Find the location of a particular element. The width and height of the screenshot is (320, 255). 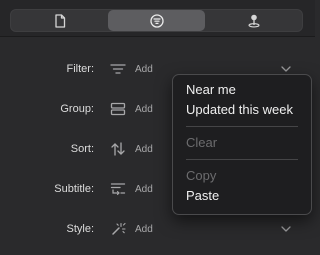

view-segmented-control is located at coordinates (156, 20).